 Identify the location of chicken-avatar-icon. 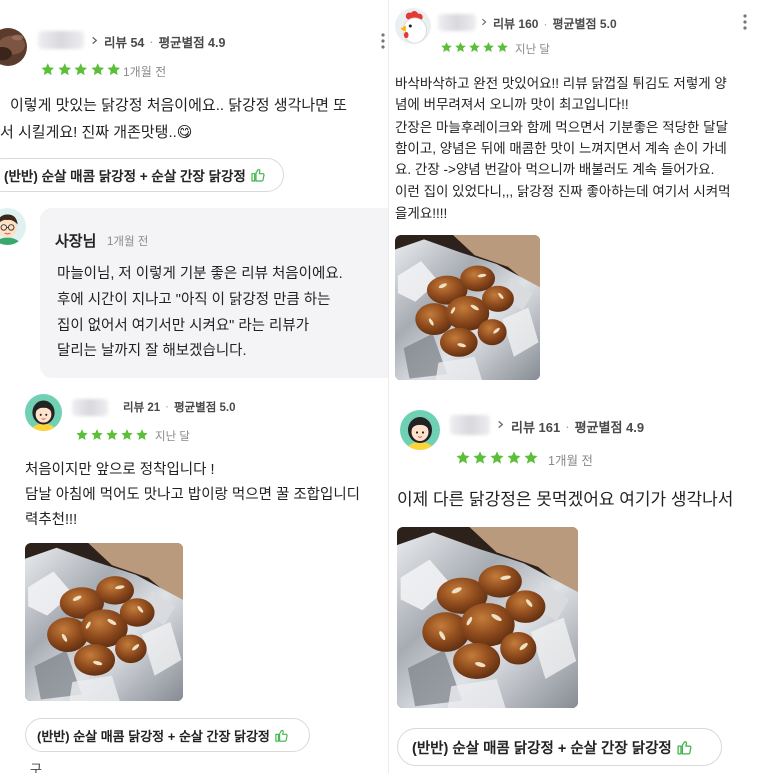
(413, 26).